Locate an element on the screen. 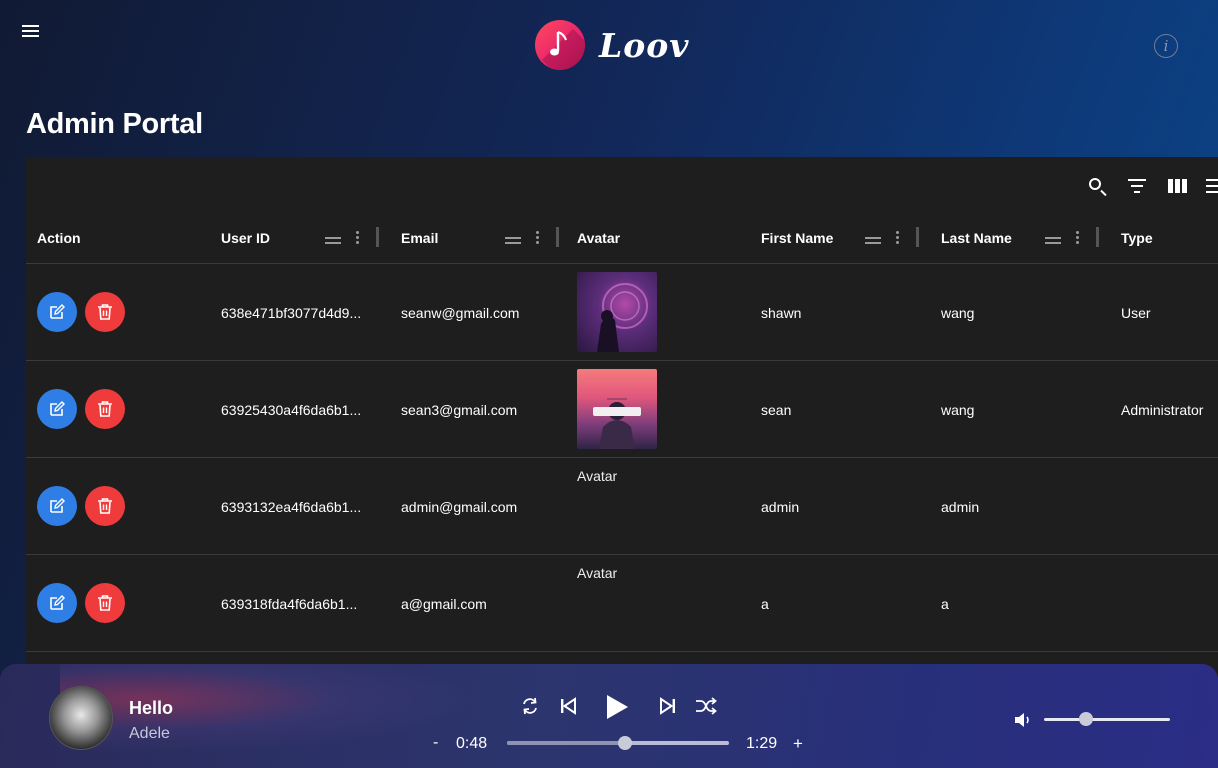 This screenshot has width=1218, height=768. next-icon is located at coordinates (668, 706).